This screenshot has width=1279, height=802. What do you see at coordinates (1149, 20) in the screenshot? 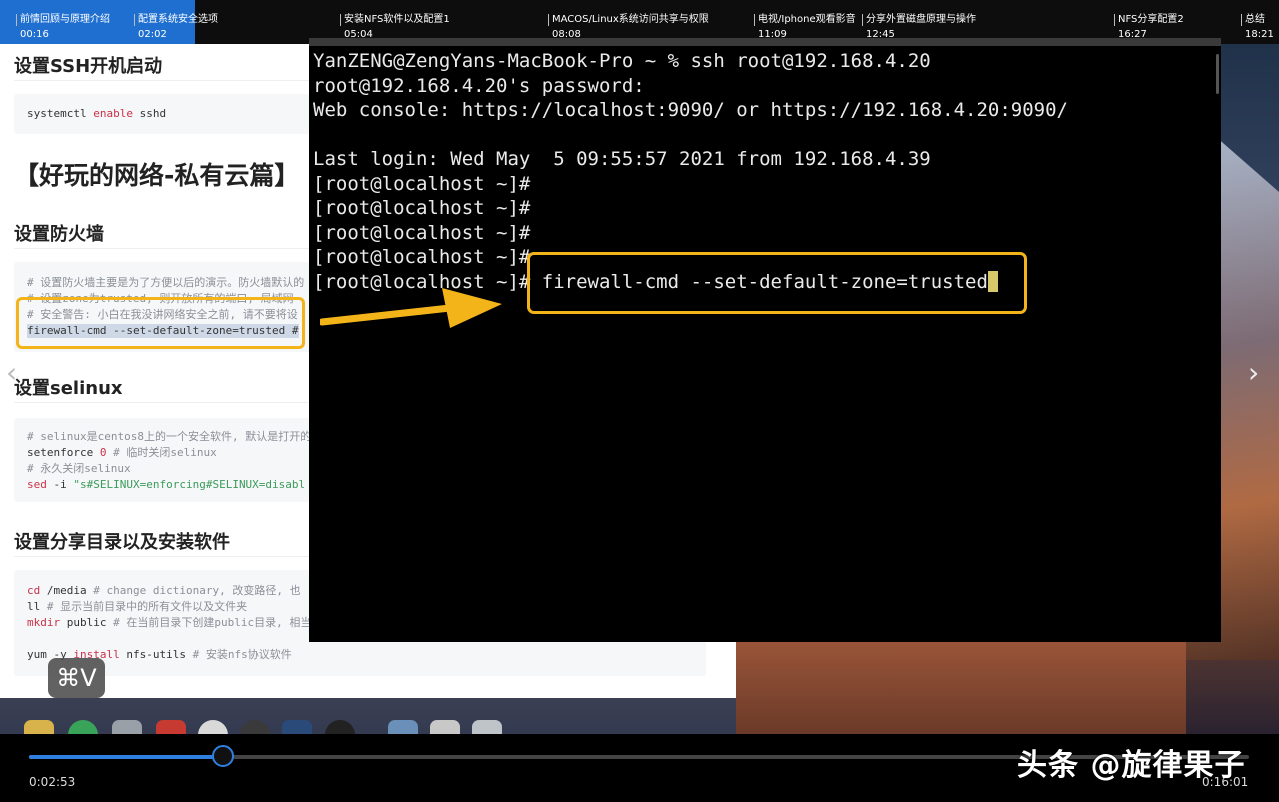
I see `chapter-title: NFS分享配置2` at bounding box center [1149, 20].